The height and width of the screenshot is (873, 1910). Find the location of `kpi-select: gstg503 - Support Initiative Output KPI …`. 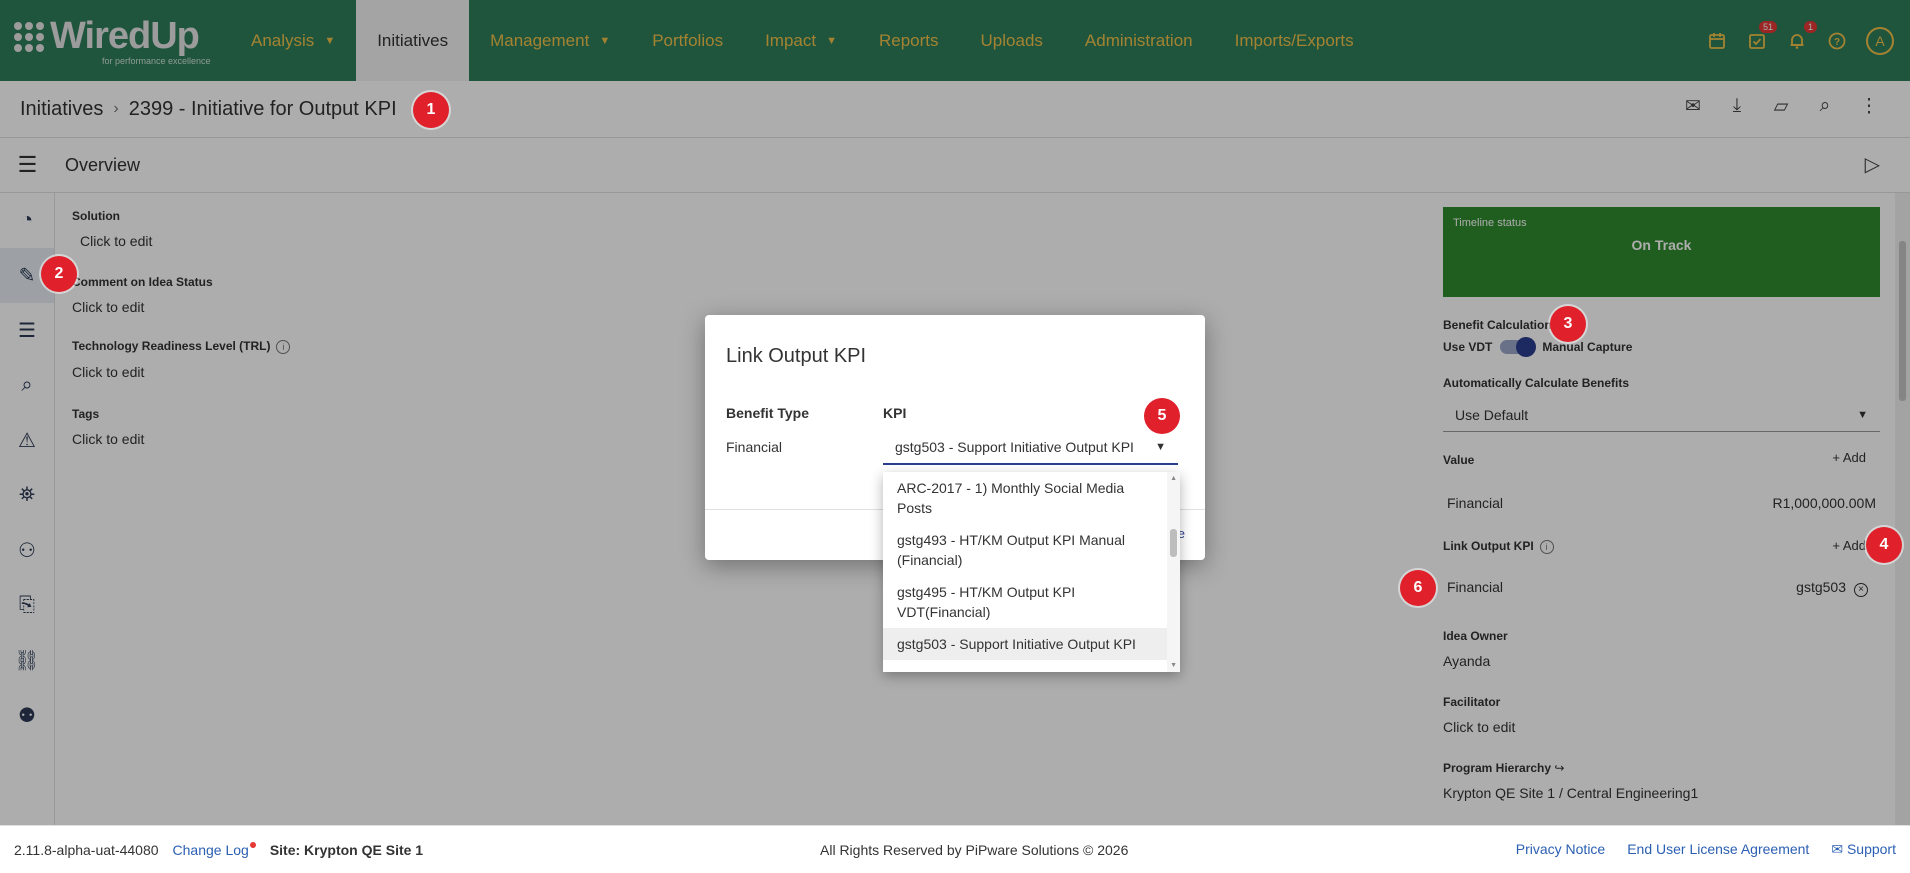

kpi-select: gstg503 - Support Initiative Output KPI … is located at coordinates (1030, 448).